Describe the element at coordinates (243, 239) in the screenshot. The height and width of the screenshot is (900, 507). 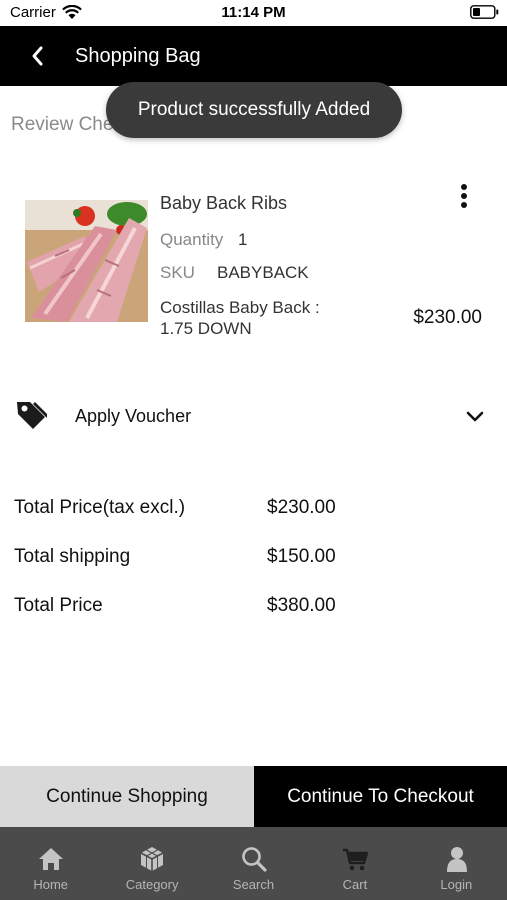
I see `quantity-value: 1` at that location.